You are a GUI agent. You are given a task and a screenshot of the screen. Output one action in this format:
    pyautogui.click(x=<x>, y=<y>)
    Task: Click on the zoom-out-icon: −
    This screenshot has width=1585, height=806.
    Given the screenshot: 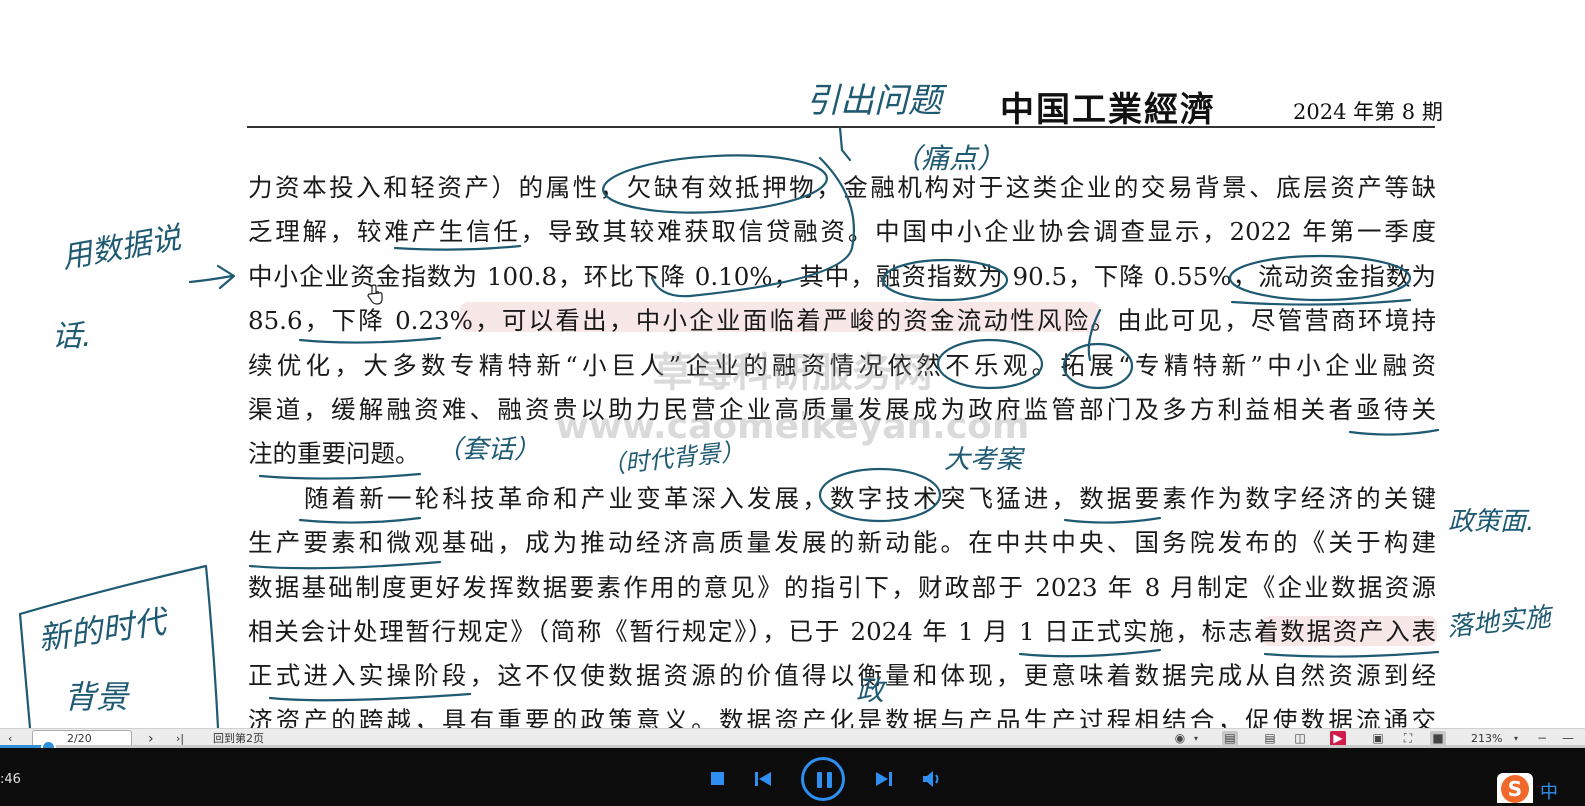 What is the action you would take?
    pyautogui.click(x=1542, y=738)
    